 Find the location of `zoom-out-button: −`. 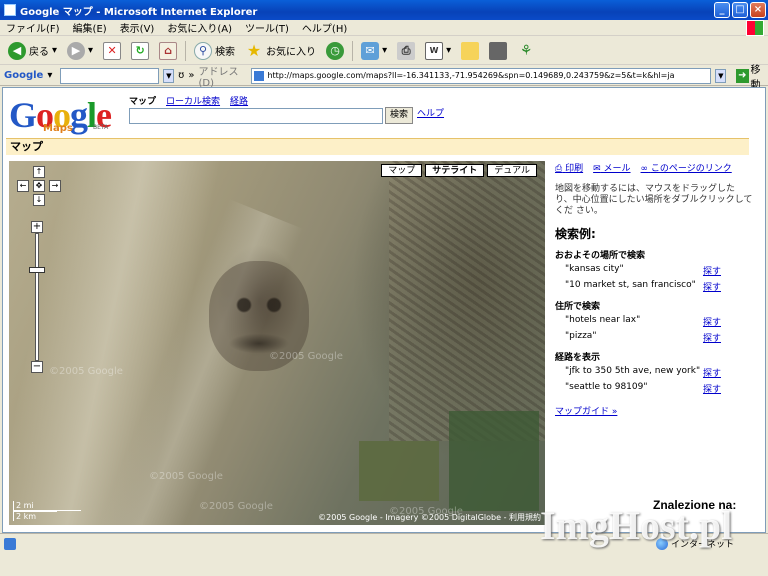

zoom-out-button: − is located at coordinates (37, 367).